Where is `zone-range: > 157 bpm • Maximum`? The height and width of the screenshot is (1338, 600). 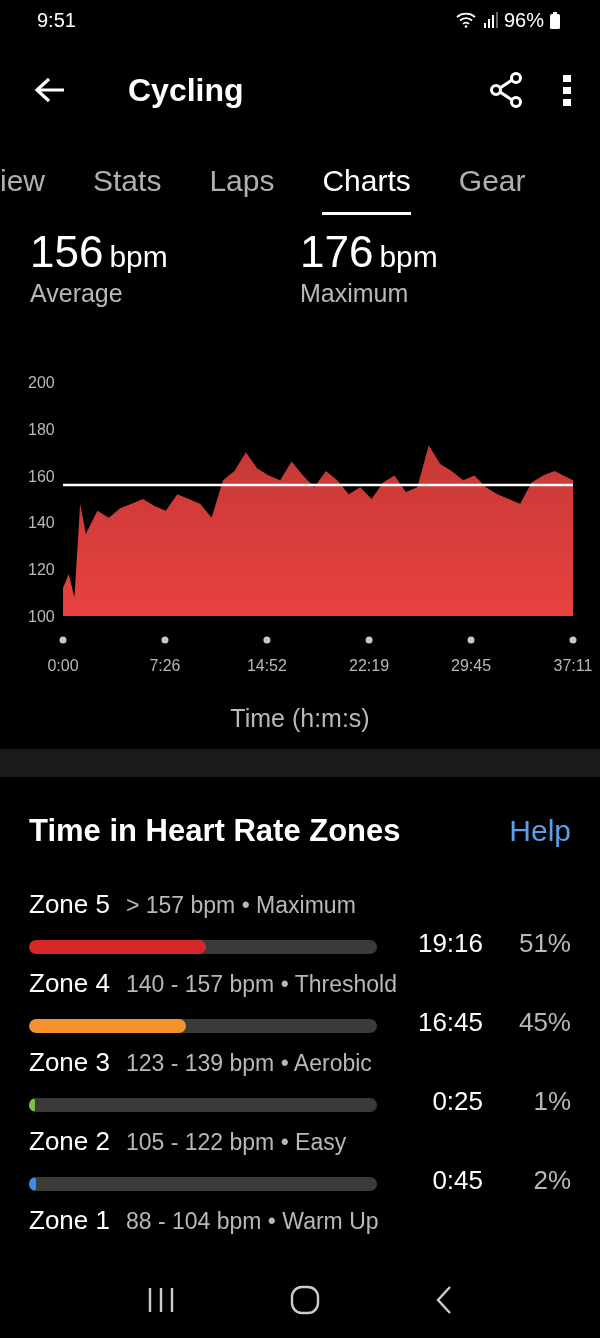
zone-range: > 157 bpm • Maximum is located at coordinates (240, 905).